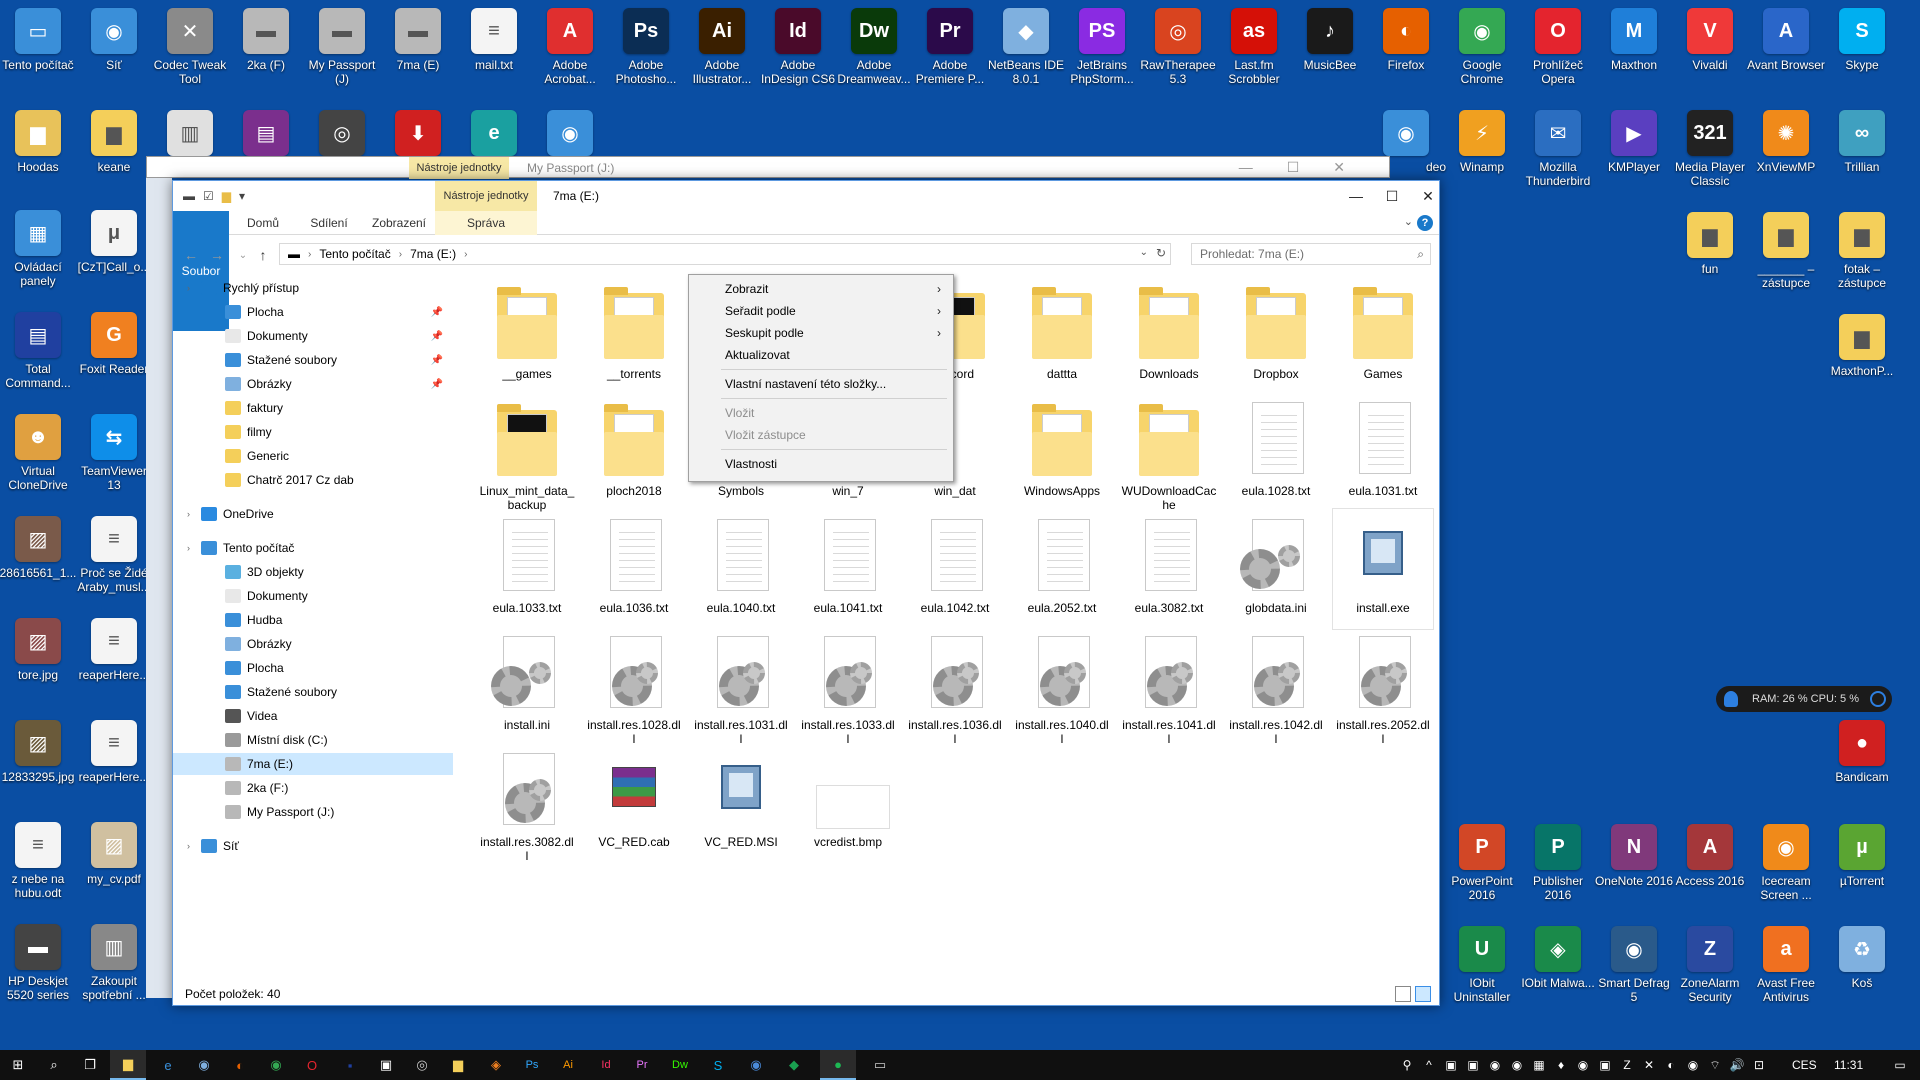  Describe the element at coordinates (1406, 50) in the screenshot. I see `desktop-icon-top-18: ◐ Firefox` at that location.